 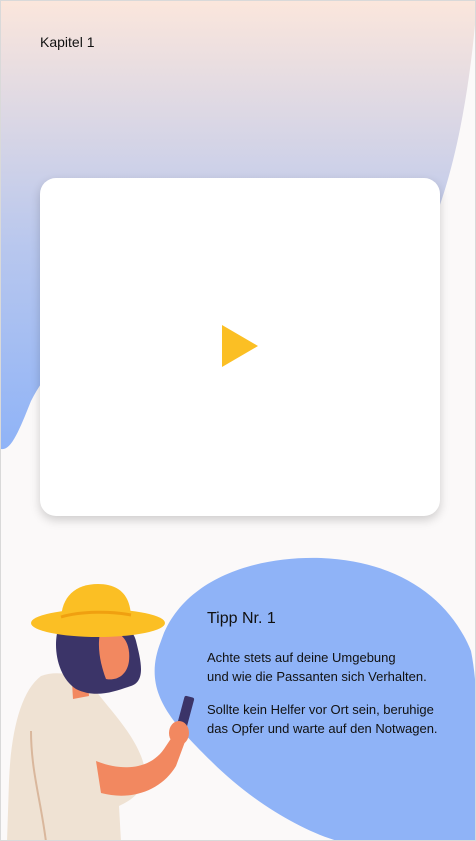 What do you see at coordinates (67, 42) in the screenshot?
I see `chapter-label: Kapitel 1` at bounding box center [67, 42].